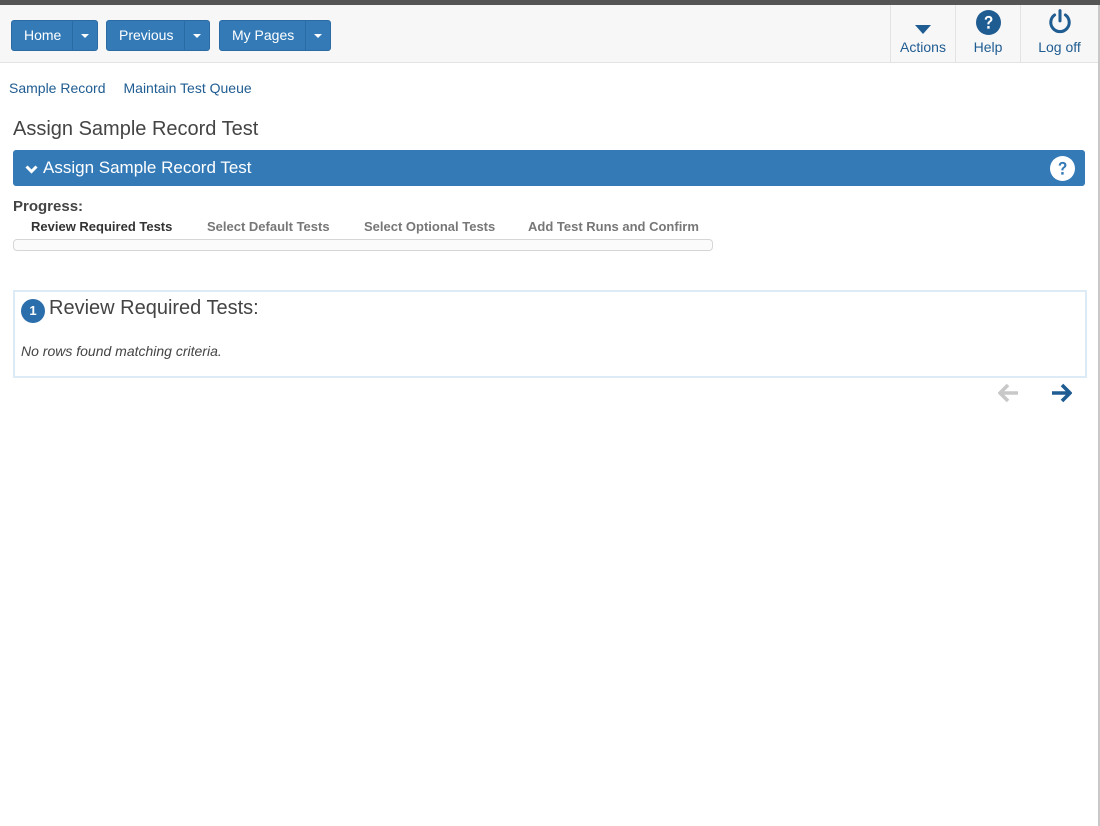 Image resolution: width=1100 pixels, height=826 pixels. Describe the element at coordinates (154, 308) in the screenshot. I see `section-title: Review Required Tests:` at that location.